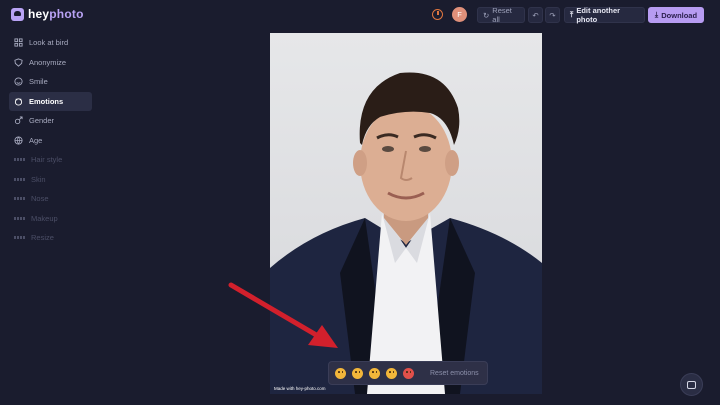 This screenshot has height=405, width=720. I want to click on logo: heyphoto, so click(47, 14).